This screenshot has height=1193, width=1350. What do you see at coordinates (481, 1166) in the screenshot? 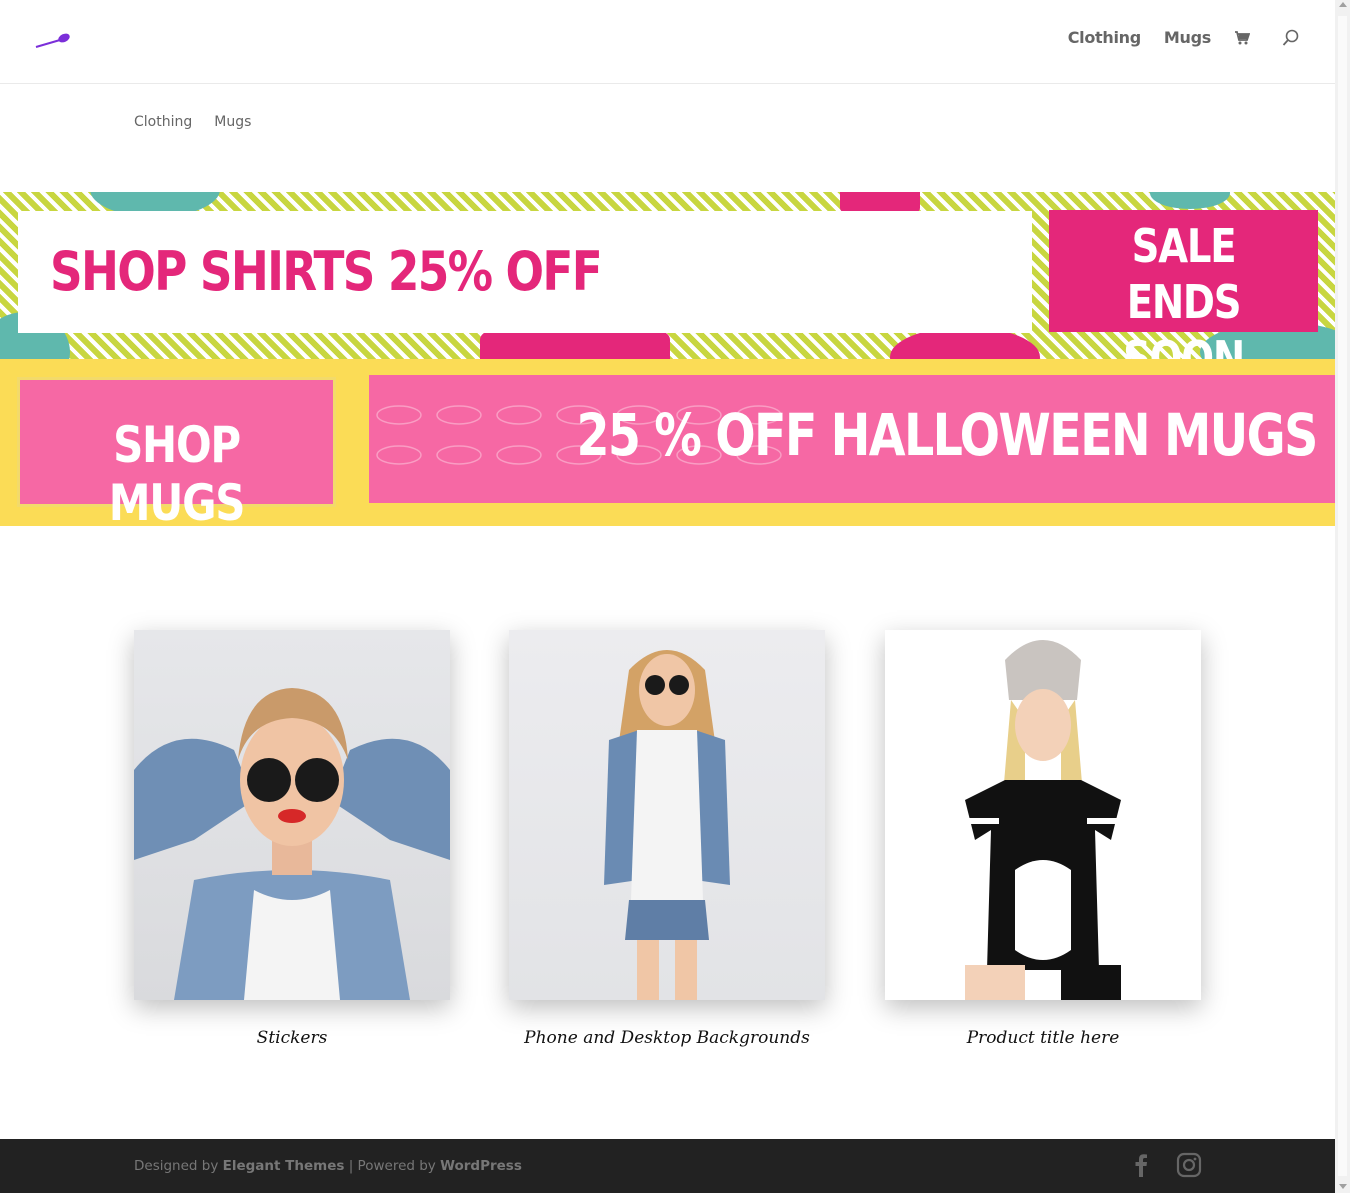
I see `wordpress-link: WordPress` at bounding box center [481, 1166].